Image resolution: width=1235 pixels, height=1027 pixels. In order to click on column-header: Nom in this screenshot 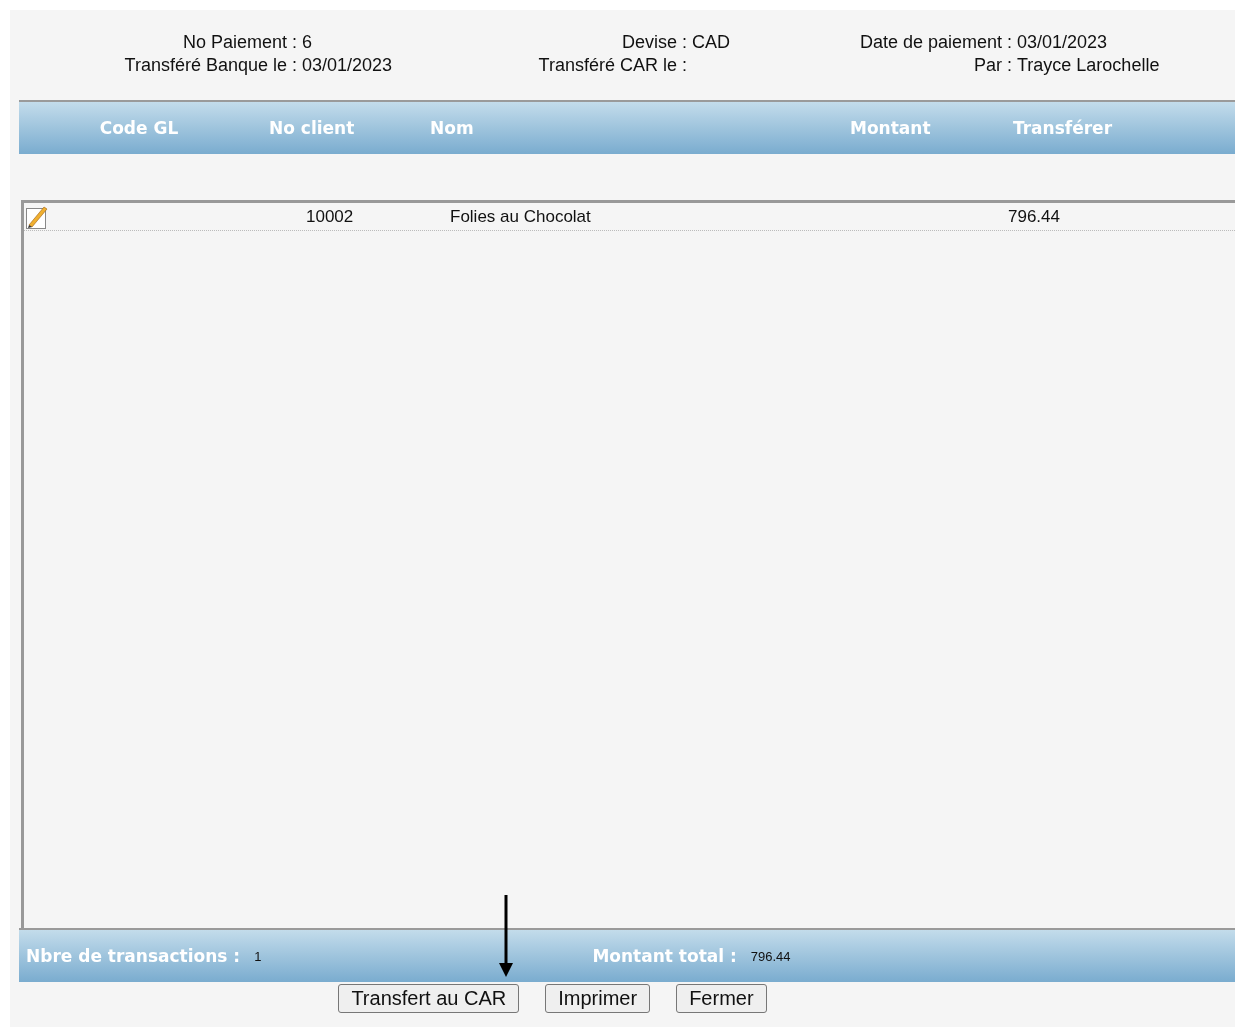, I will do `click(452, 128)`.